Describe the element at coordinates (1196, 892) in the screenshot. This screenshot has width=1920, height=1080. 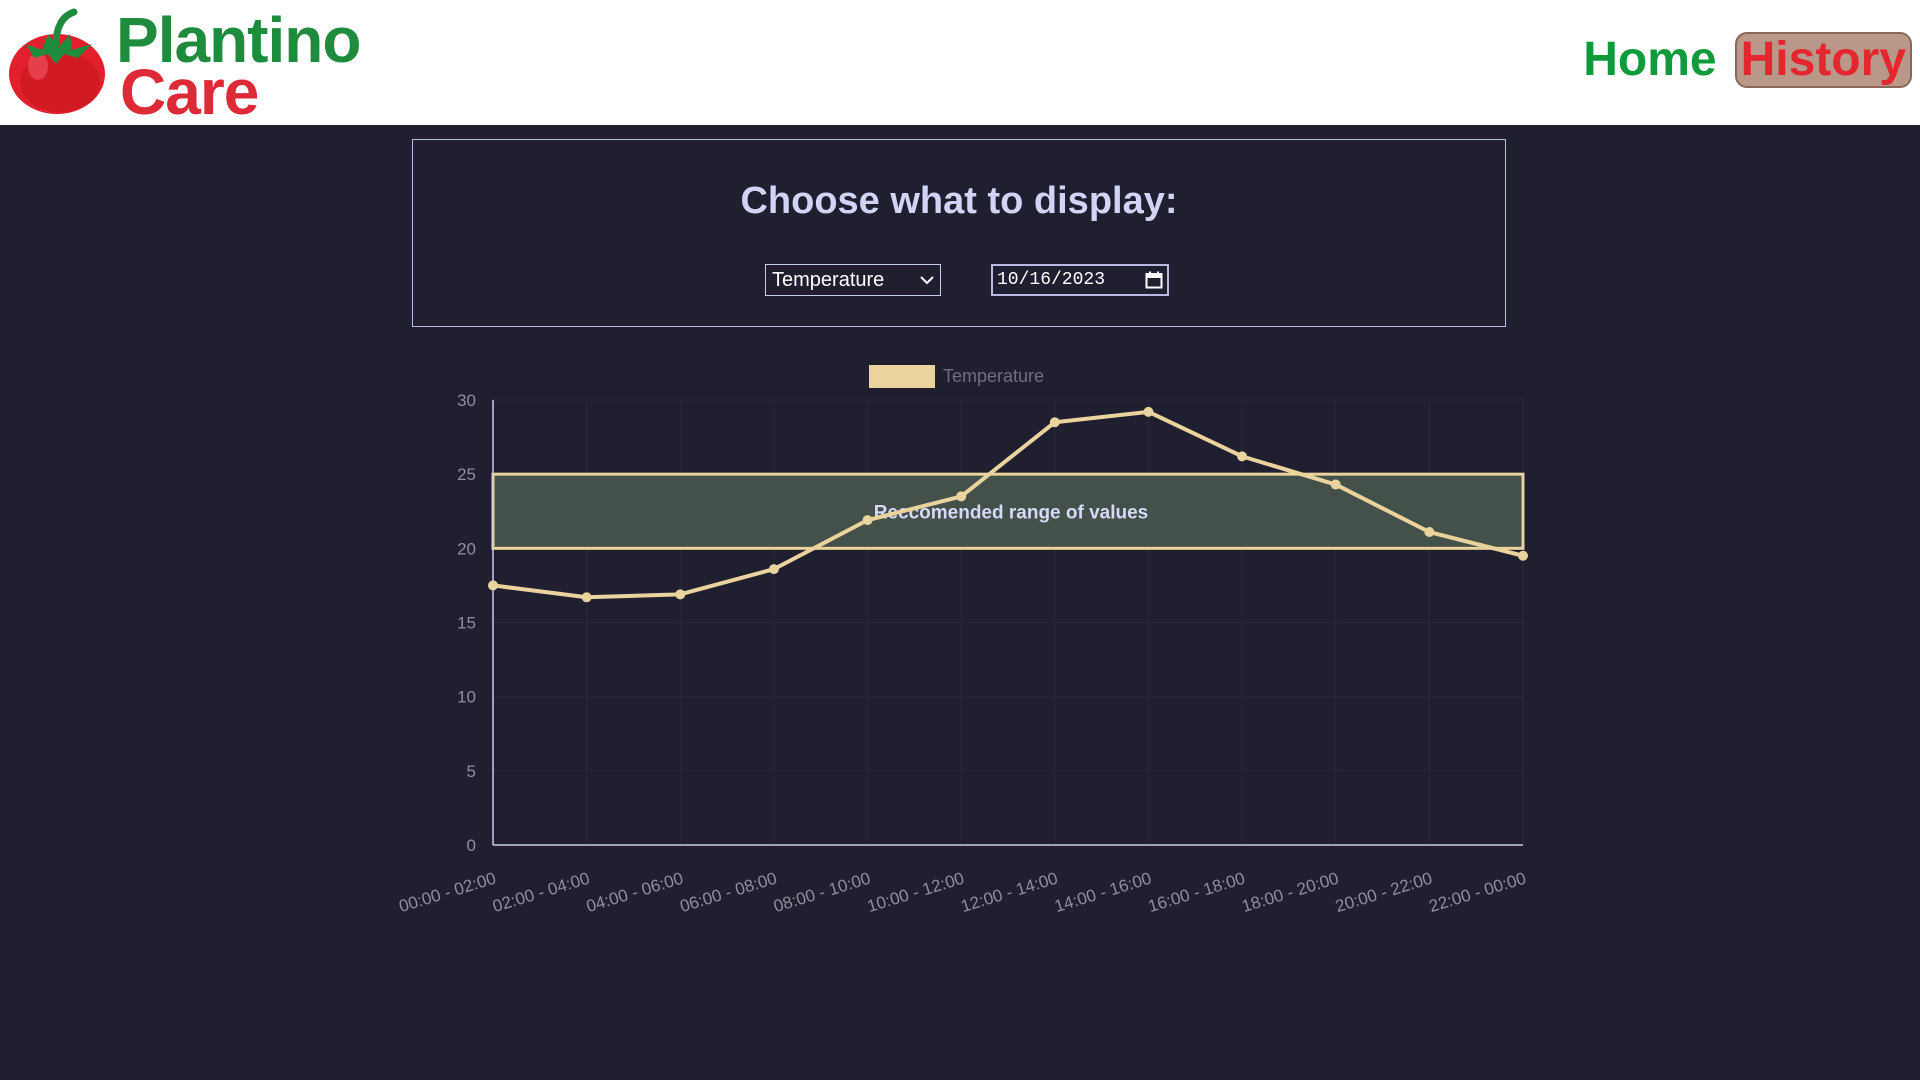
I see `x-tick-label: 16:00 - 18:00` at that location.